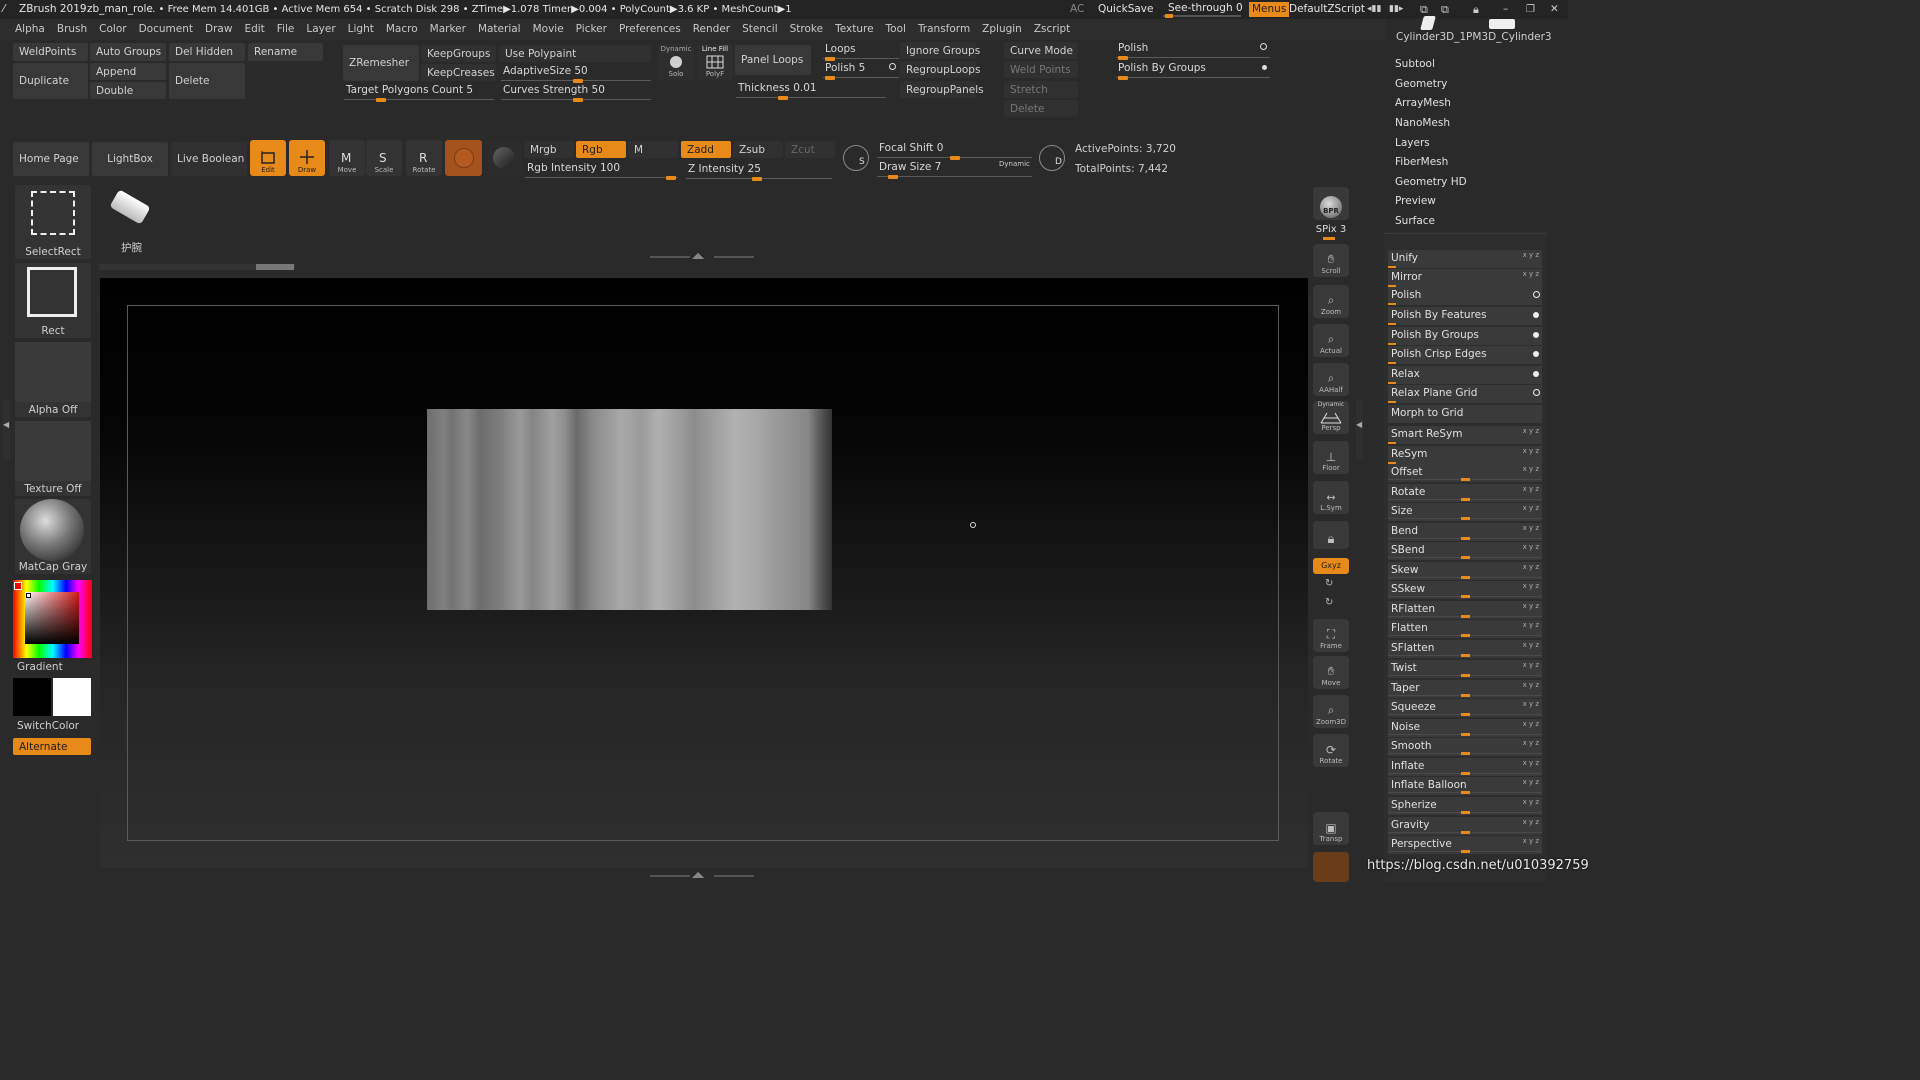  Describe the element at coordinates (1466, 143) in the screenshot. I see `rmenu-layers: Layers` at that location.